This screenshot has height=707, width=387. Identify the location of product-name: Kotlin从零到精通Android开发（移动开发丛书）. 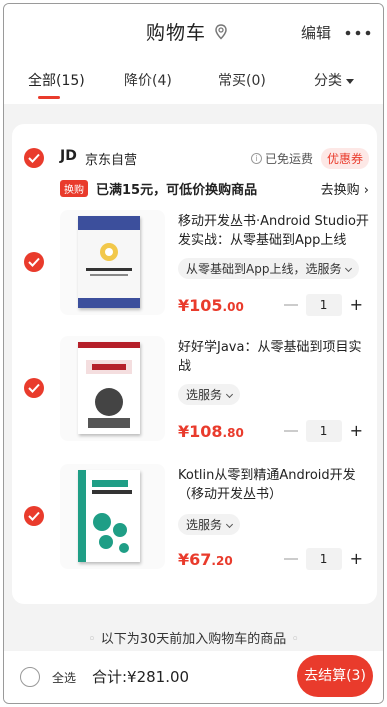
(275, 485).